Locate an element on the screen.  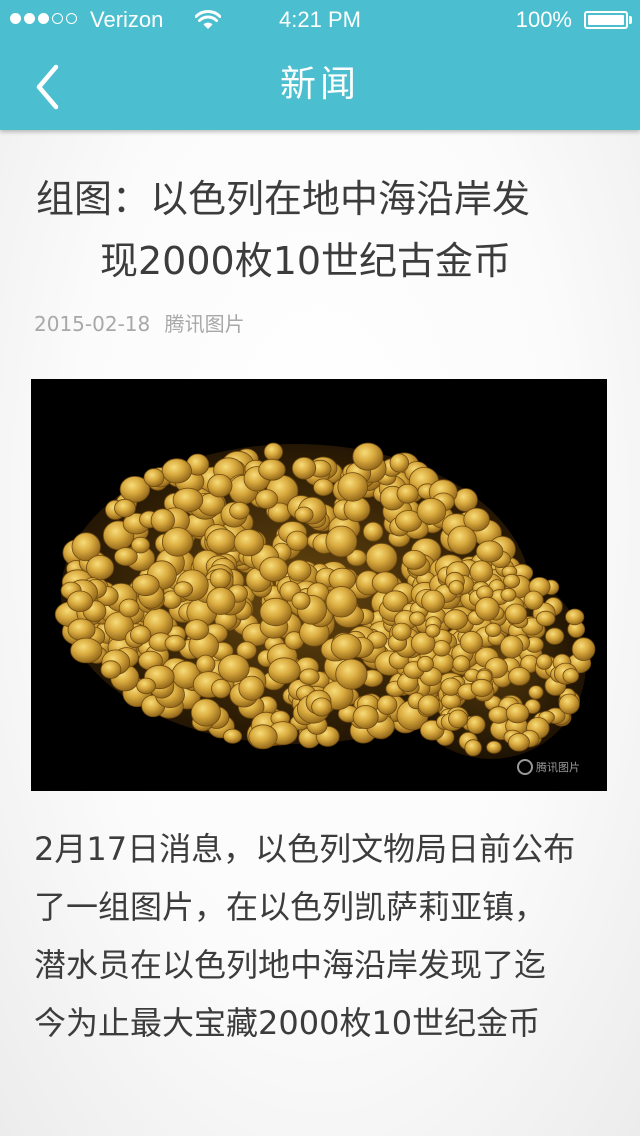
article-meta: 2015-02-18 腾讯图片 is located at coordinates (139, 324).